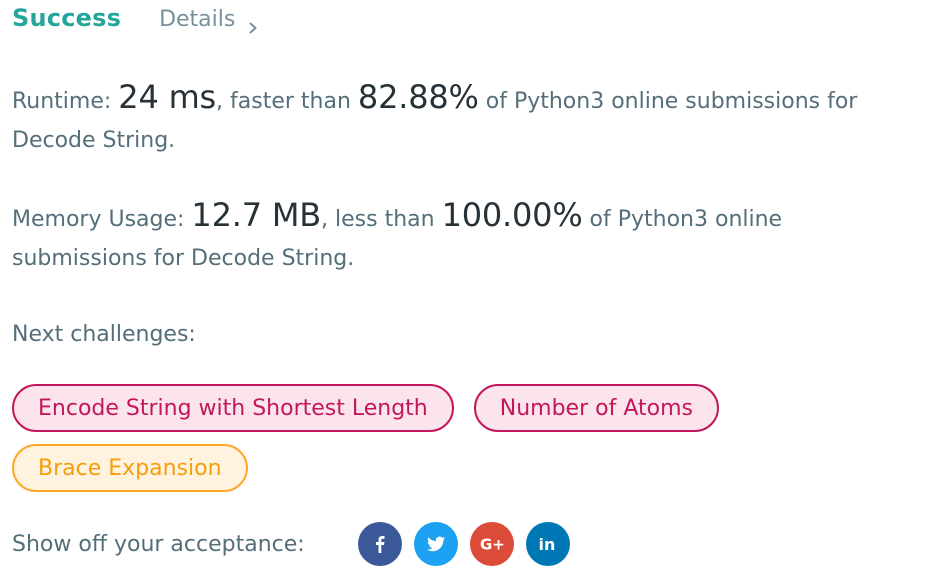  Describe the element at coordinates (464, 22) in the screenshot. I see `status-row: Success Details` at that location.